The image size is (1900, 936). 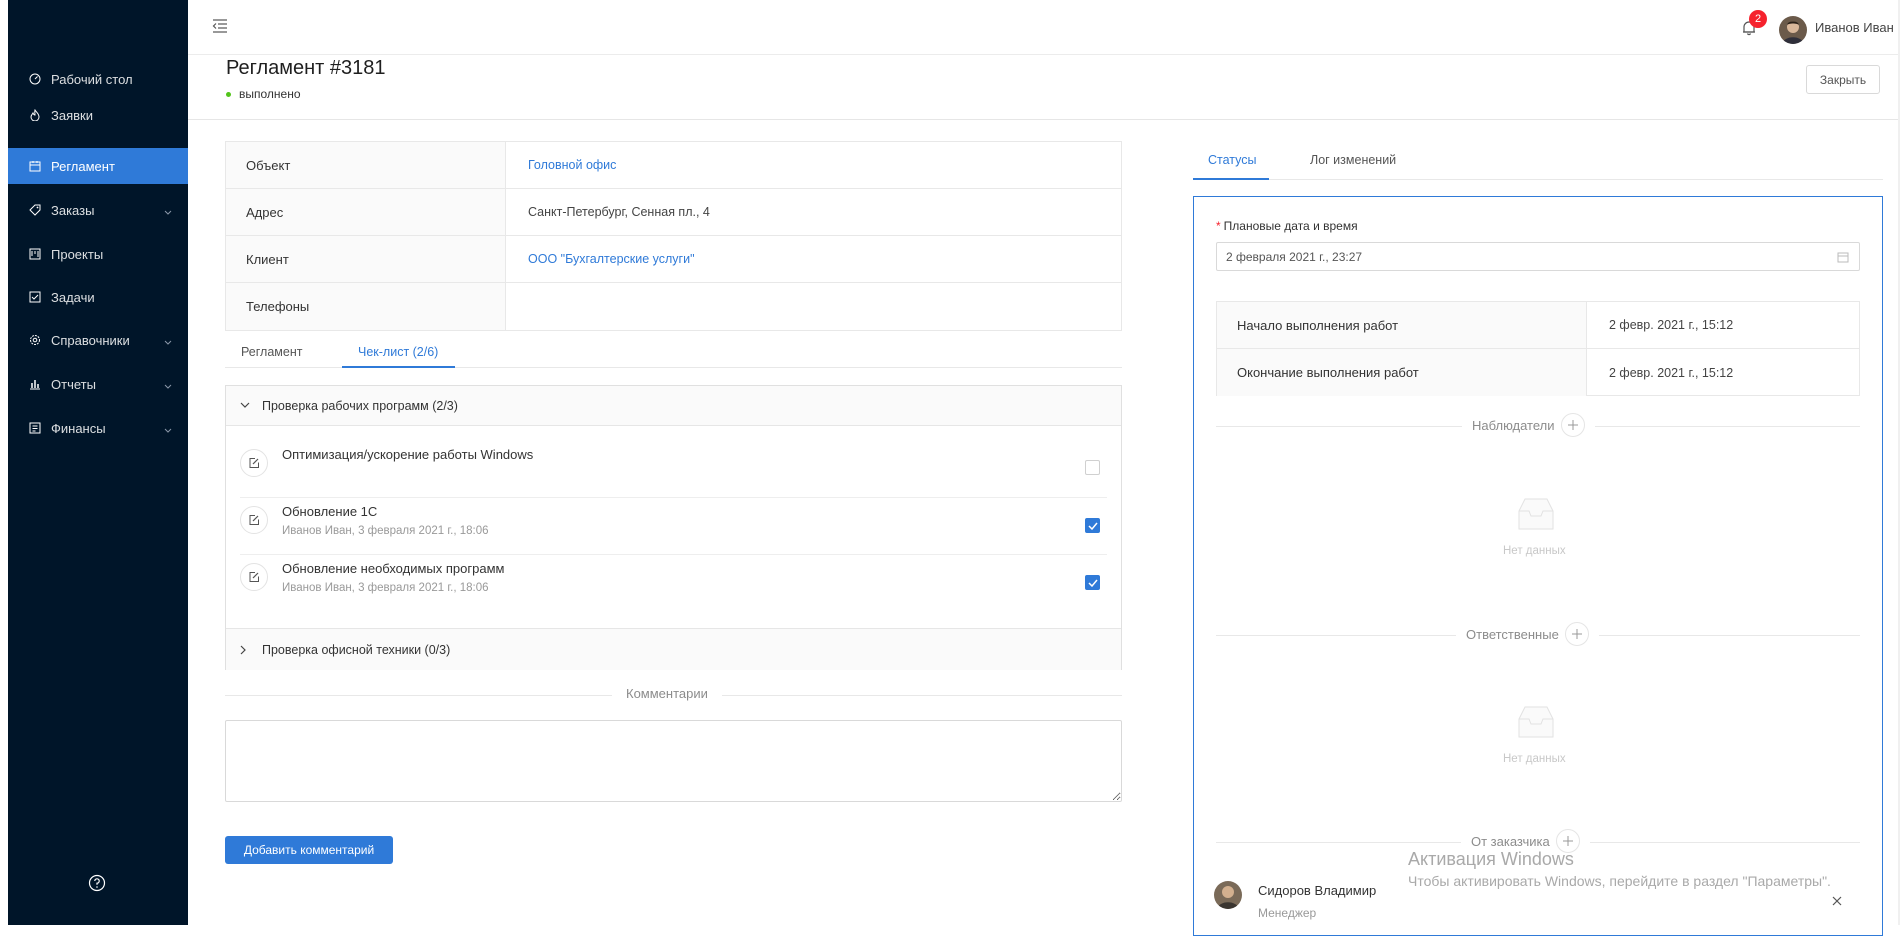 I want to click on tab-reglament: Регламент, so click(x=271, y=352).